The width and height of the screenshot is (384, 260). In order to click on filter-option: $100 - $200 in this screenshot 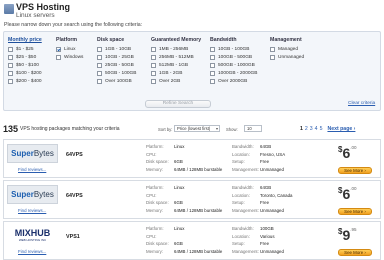, I will do `click(25, 73)`.